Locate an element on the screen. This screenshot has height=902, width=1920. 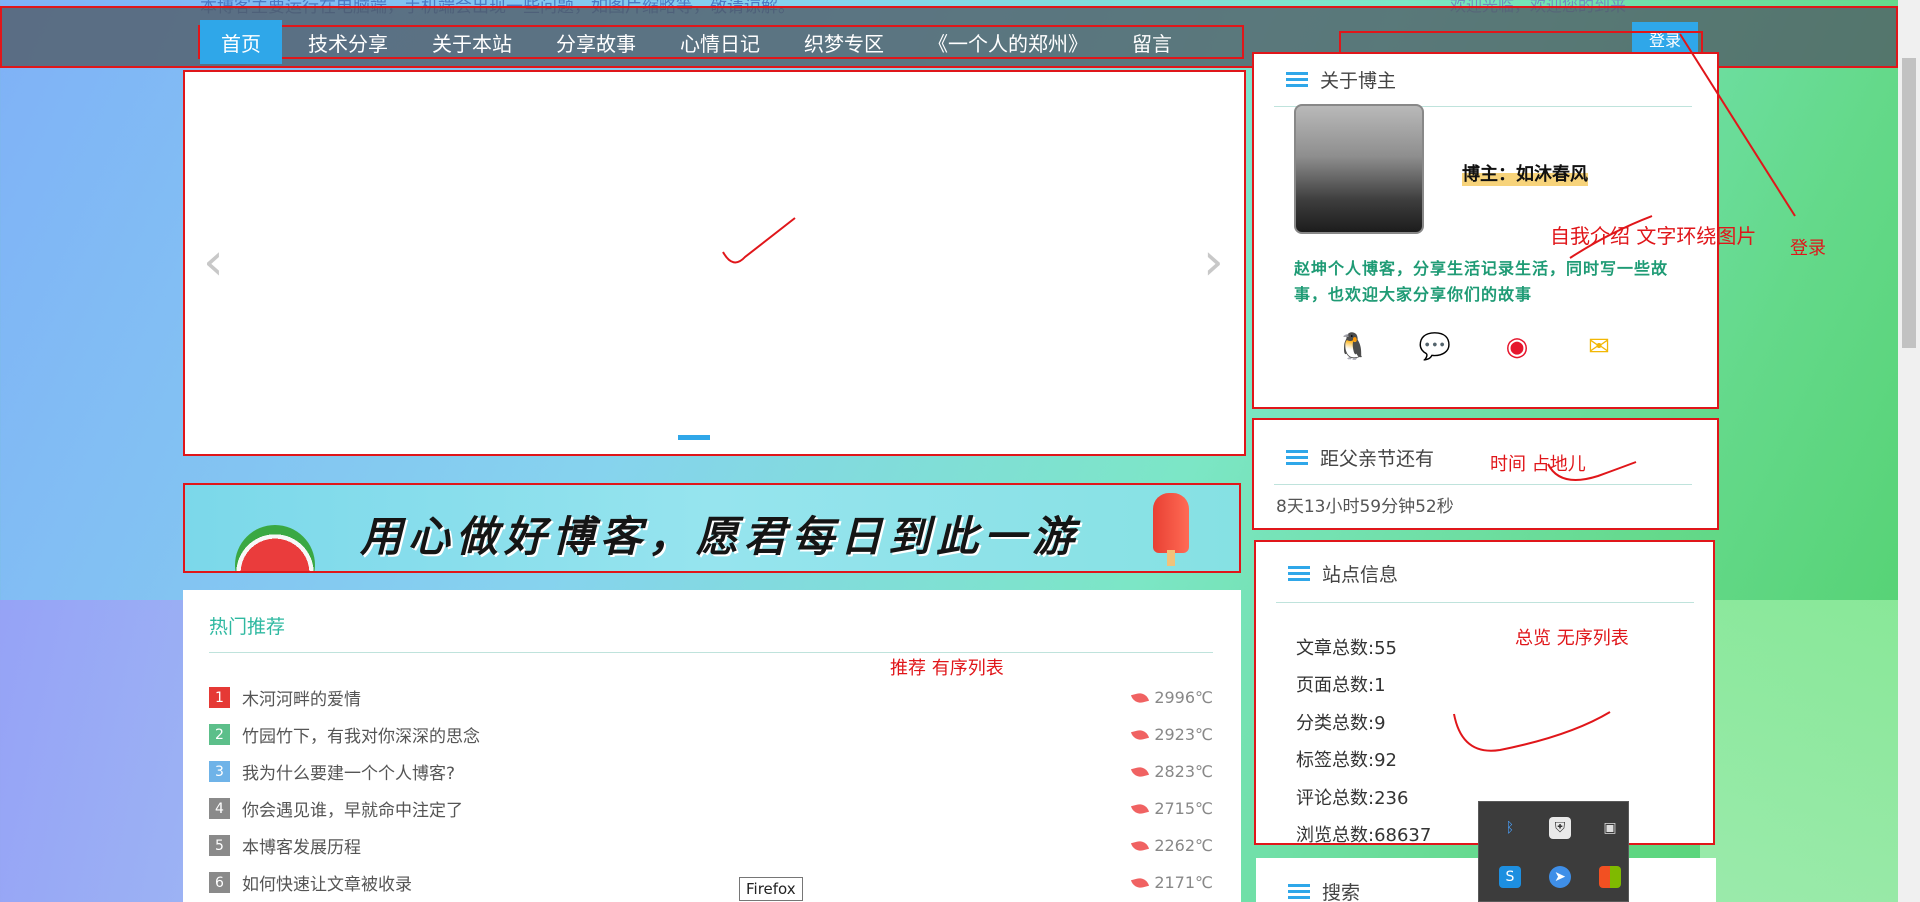
annotation-intro: 自我介绍 文字环绕图片 is located at coordinates (1653, 236).